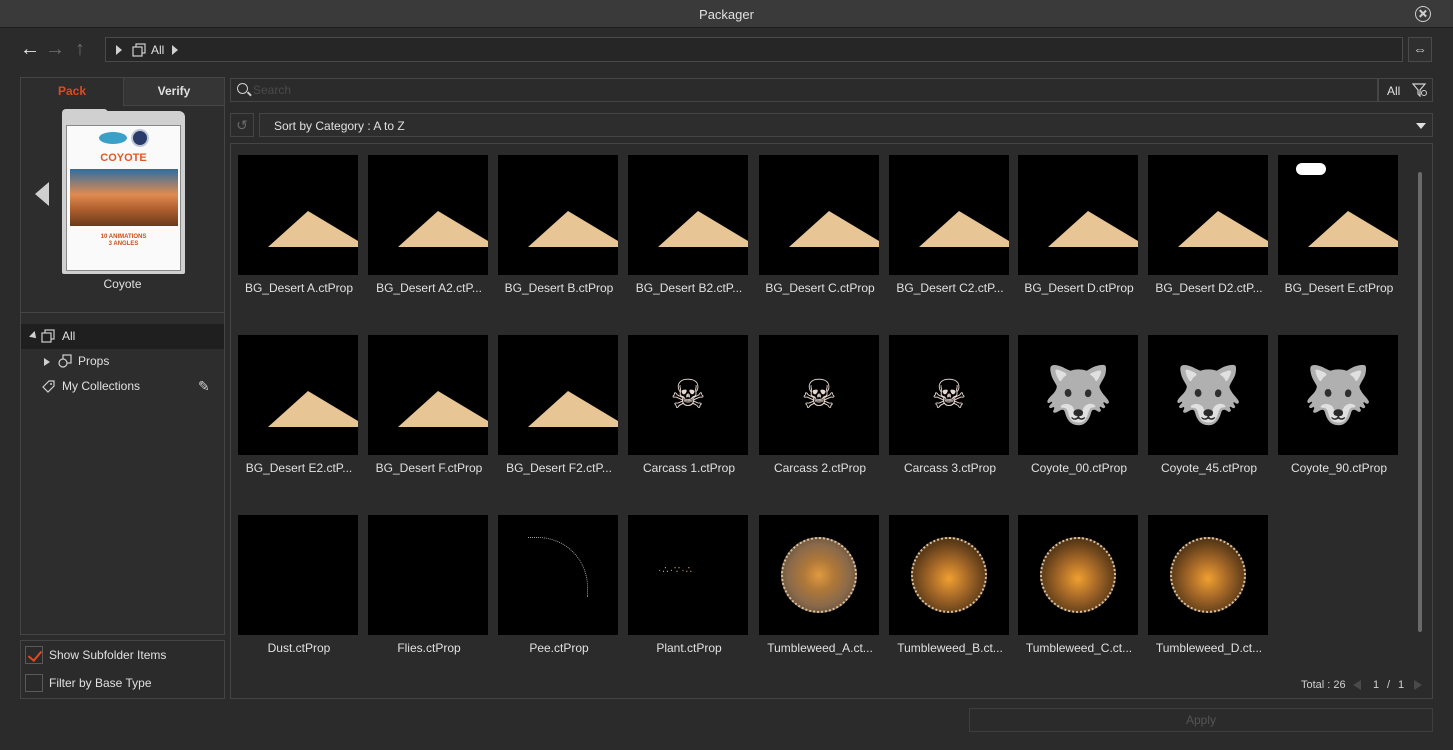  Describe the element at coordinates (1420, 402) in the screenshot. I see `vertical-scrollbar` at that location.